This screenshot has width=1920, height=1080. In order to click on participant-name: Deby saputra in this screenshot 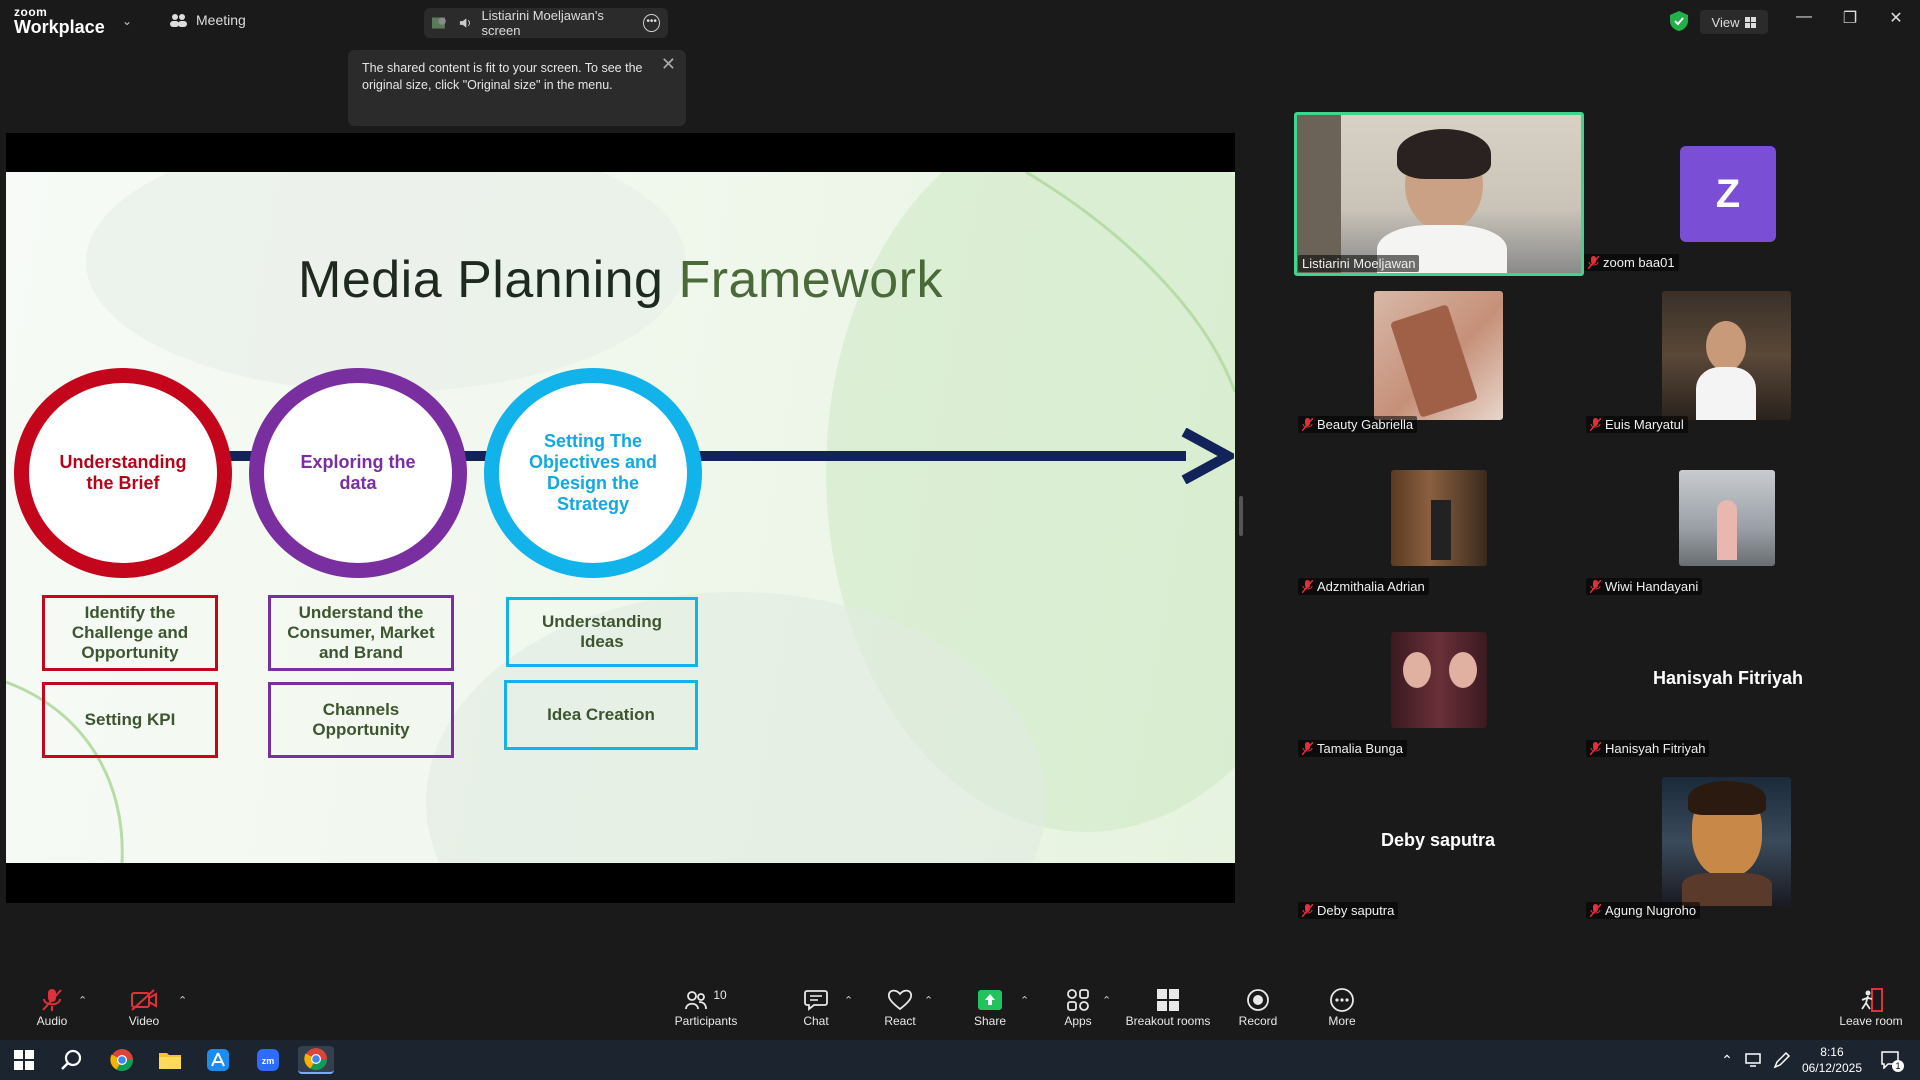, I will do `click(1348, 910)`.